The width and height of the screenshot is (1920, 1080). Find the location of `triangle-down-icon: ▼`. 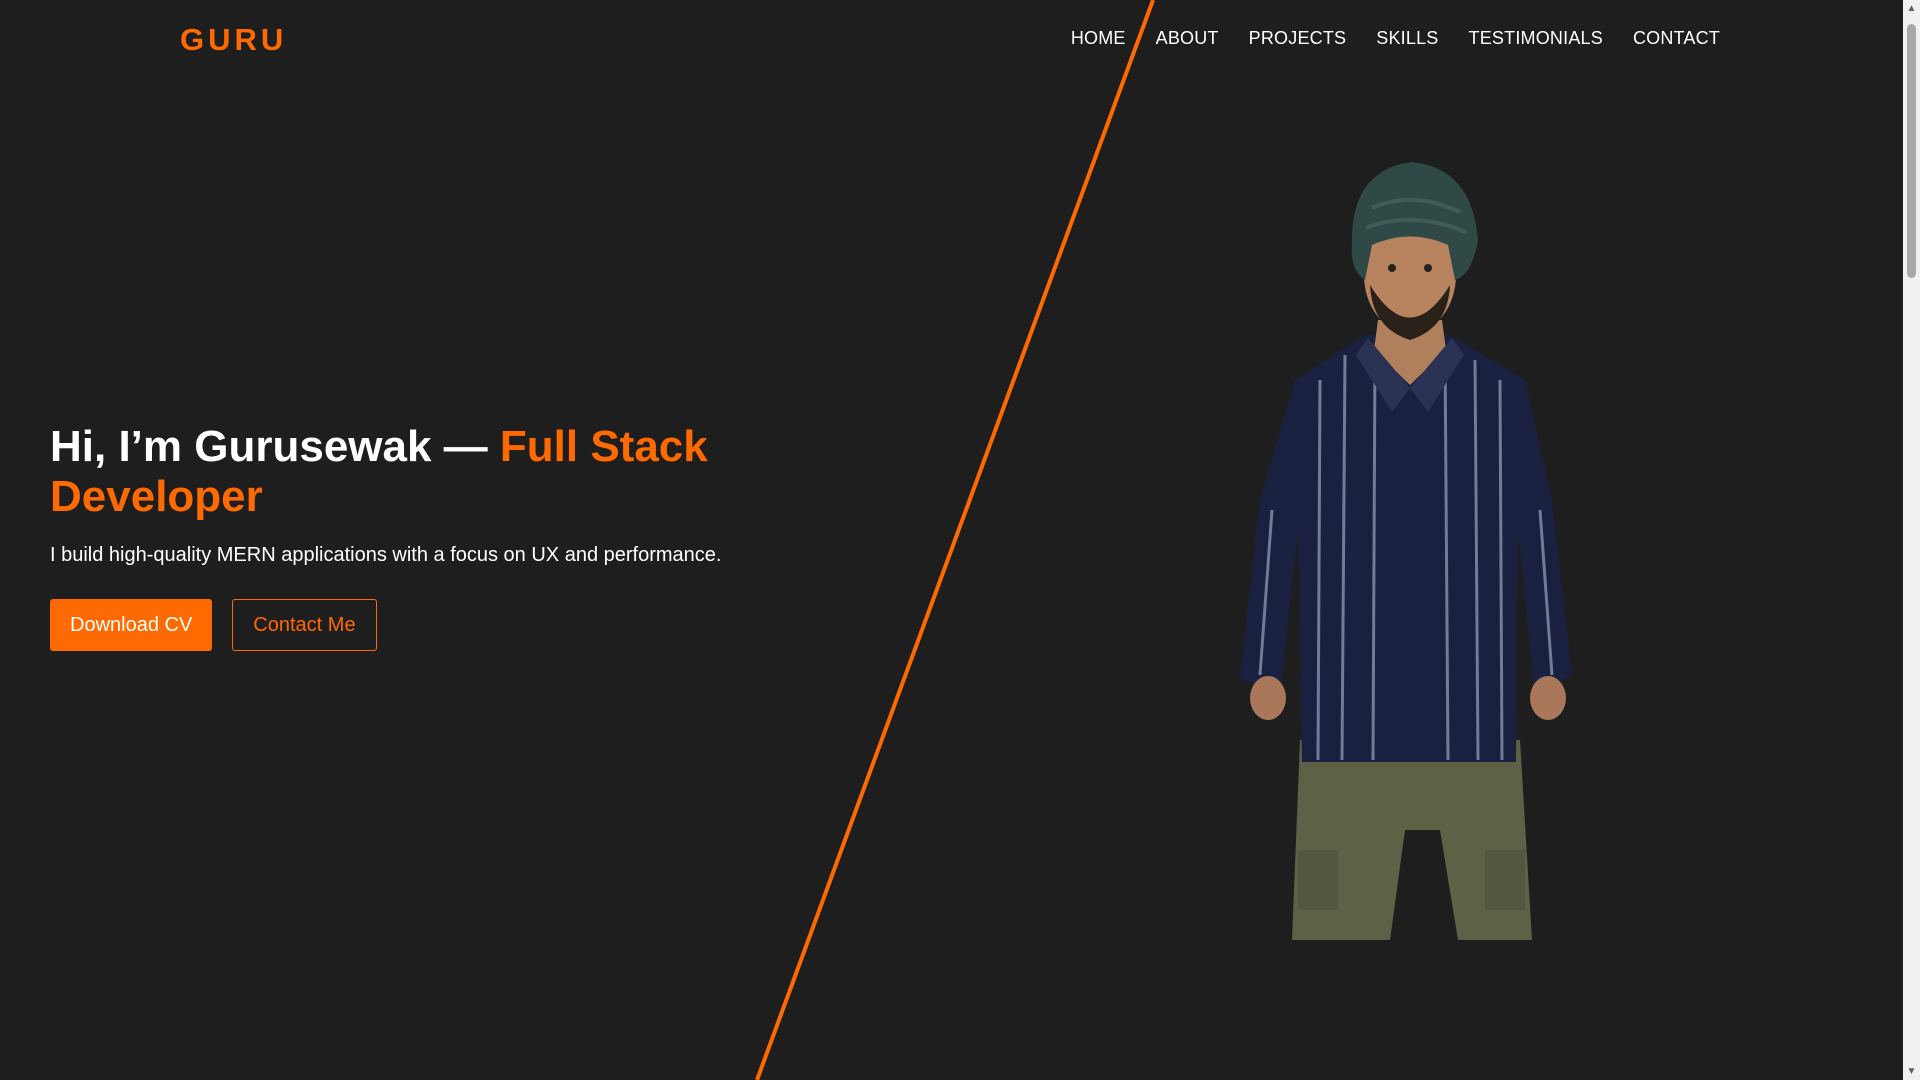

triangle-down-icon: ▼ is located at coordinates (1911, 1071).